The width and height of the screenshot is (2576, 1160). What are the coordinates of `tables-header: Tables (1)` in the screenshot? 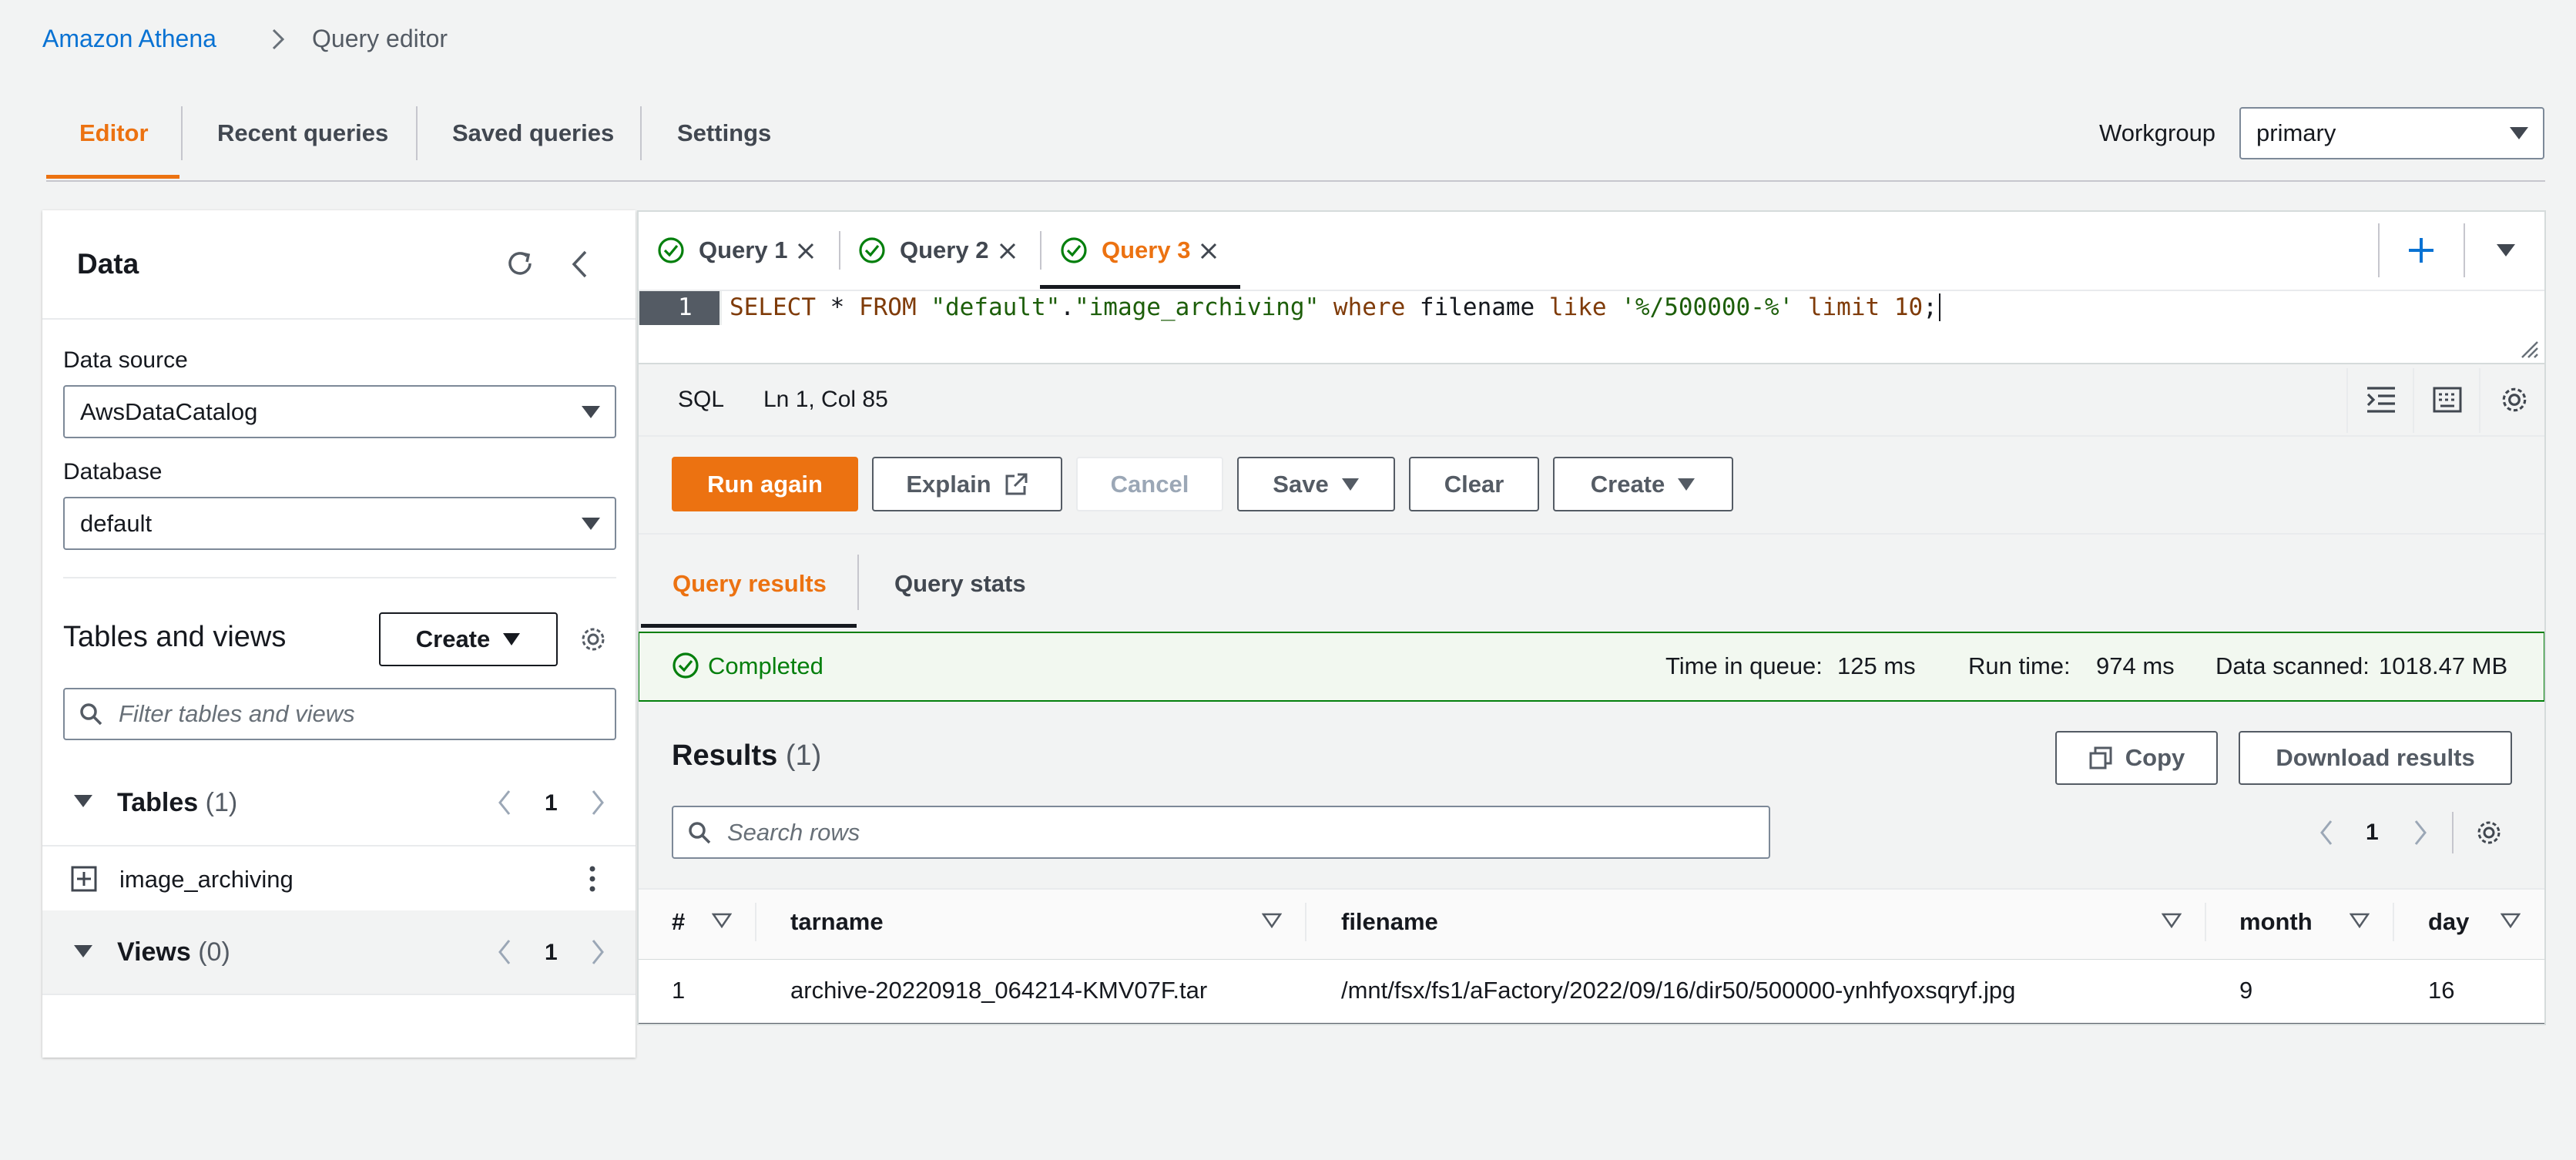 It's located at (177, 803).